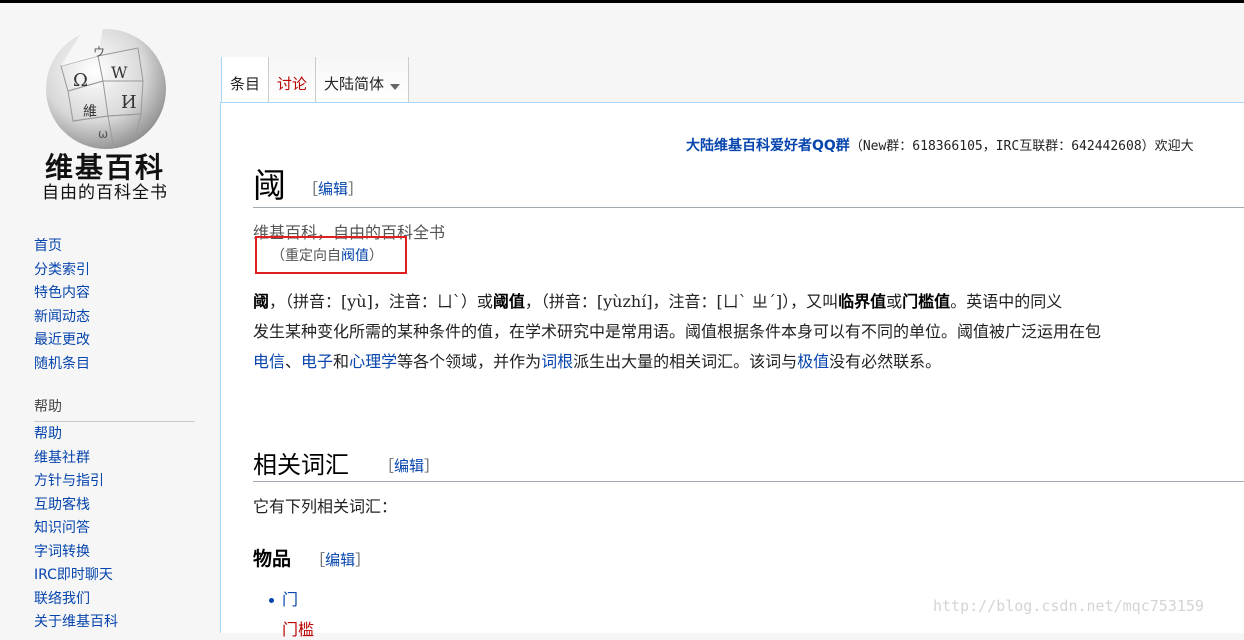 This screenshot has height=640, width=1244. I want to click on sidebar-item-news: 新闻动态, so click(116, 318).